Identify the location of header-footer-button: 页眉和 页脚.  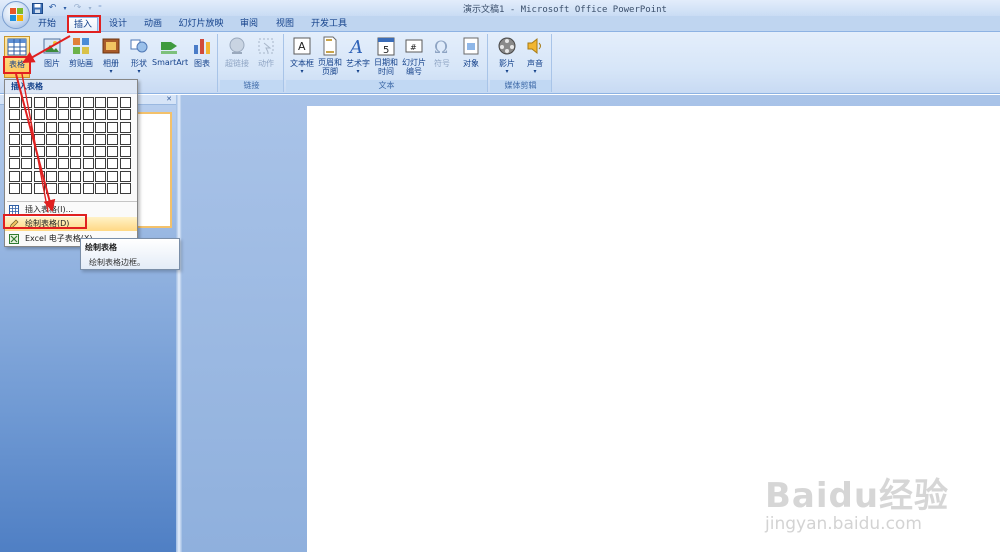
(330, 56).